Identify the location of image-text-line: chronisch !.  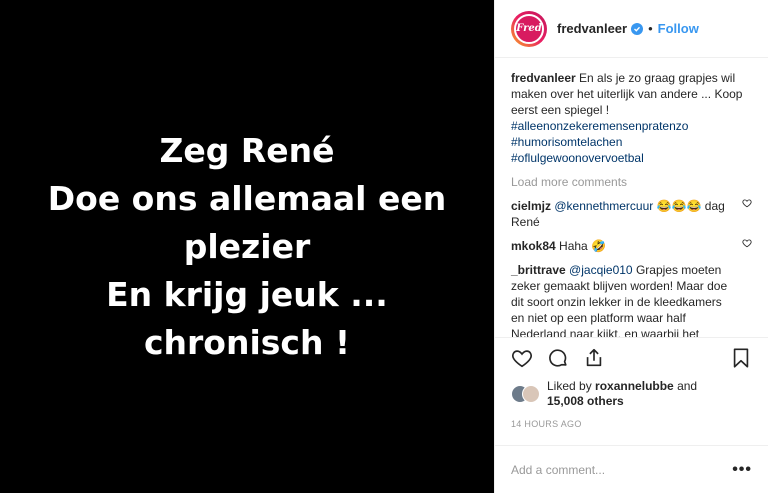
(247, 342).